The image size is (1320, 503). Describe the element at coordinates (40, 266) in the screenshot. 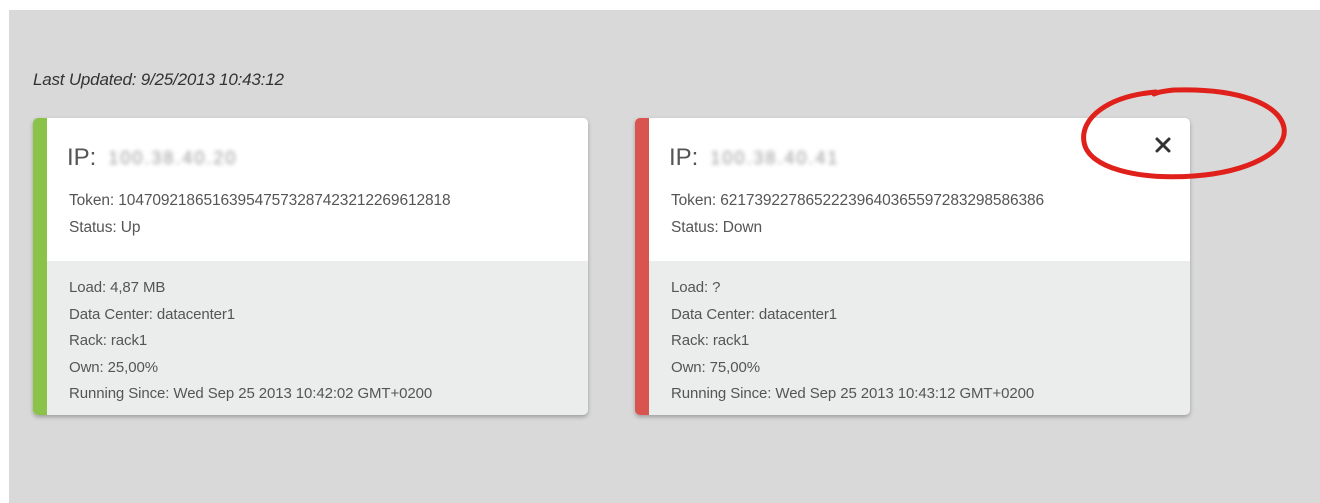

I see `status-indicator-up` at that location.